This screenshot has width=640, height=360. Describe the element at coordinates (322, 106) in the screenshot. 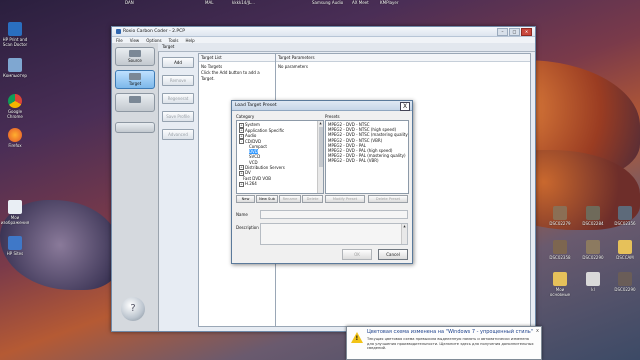

I see `dialog-title-bar: Load Target Preset X` at that location.